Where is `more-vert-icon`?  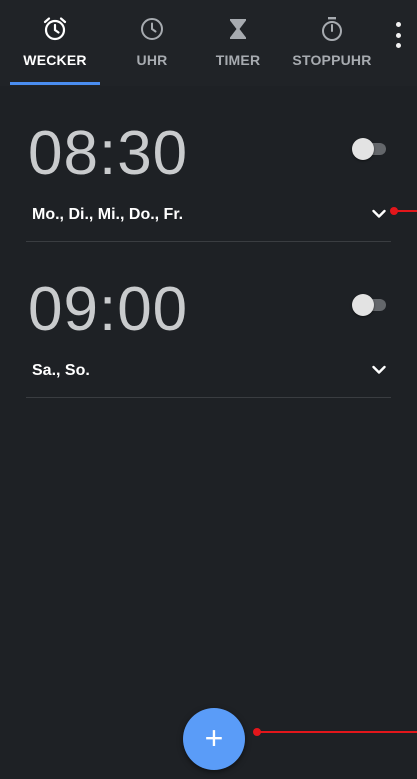
more-vert-icon is located at coordinates (398, 35).